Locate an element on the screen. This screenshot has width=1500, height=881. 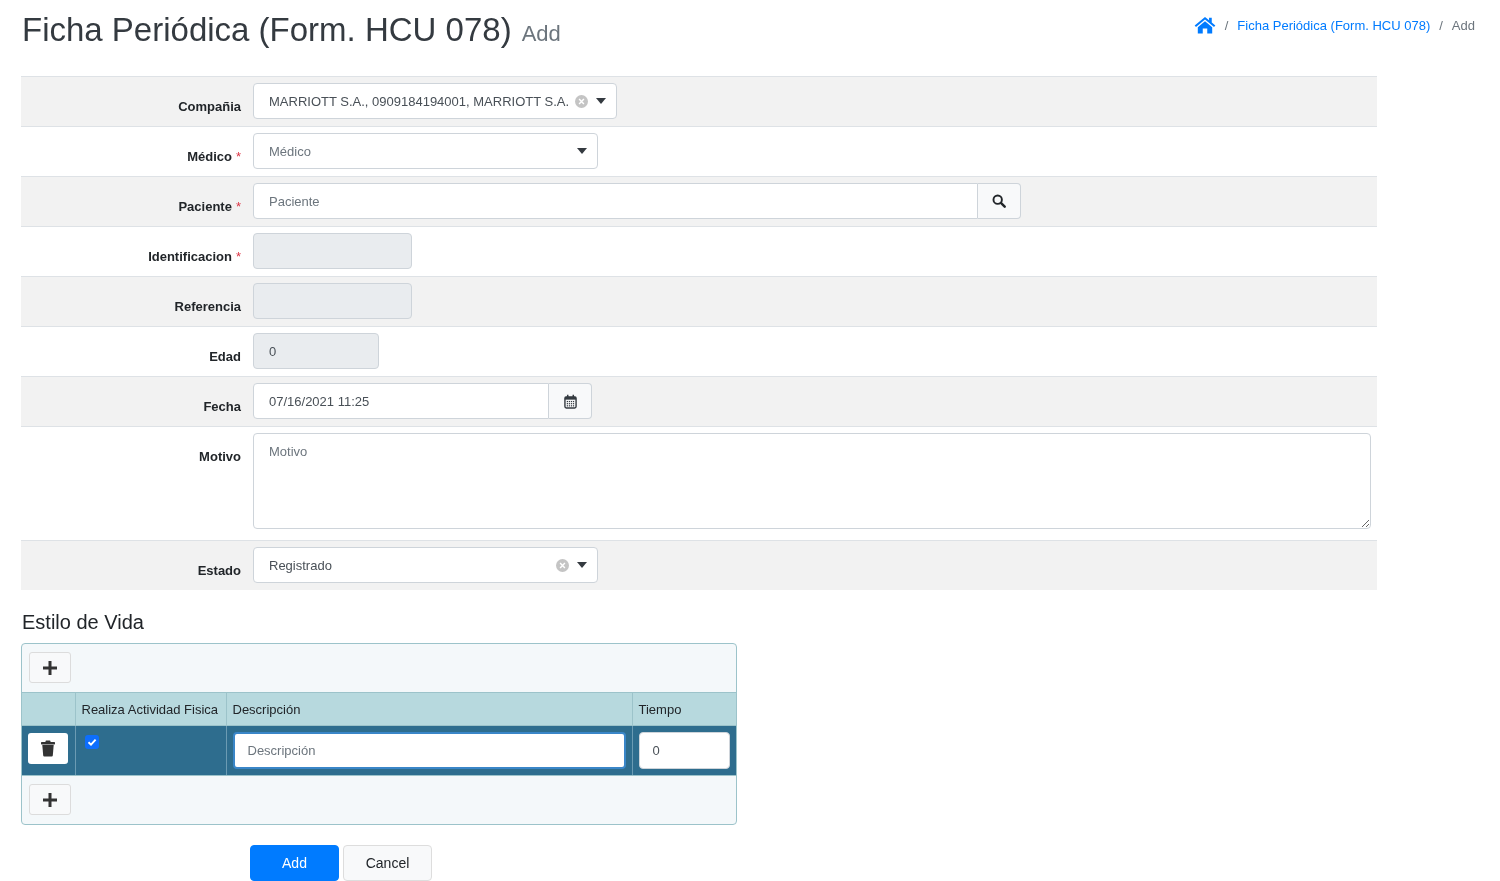
delete-button is located at coordinates (48, 748).